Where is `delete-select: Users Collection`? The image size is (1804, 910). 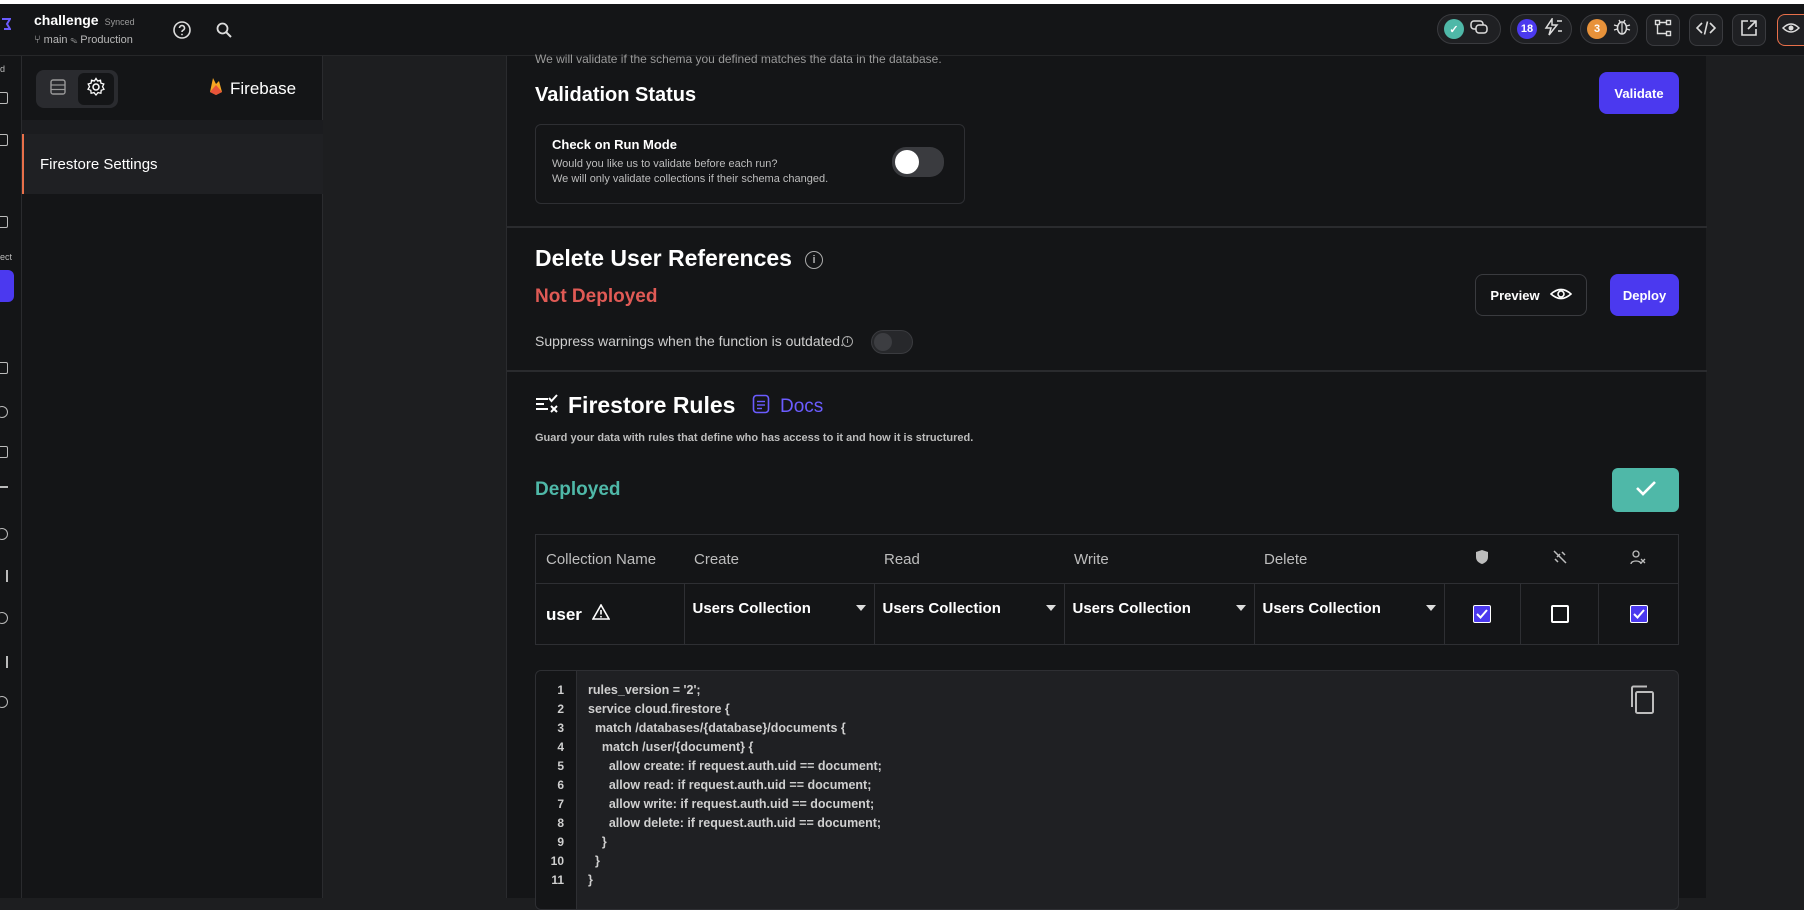
delete-select: Users Collection is located at coordinates (1349, 614).